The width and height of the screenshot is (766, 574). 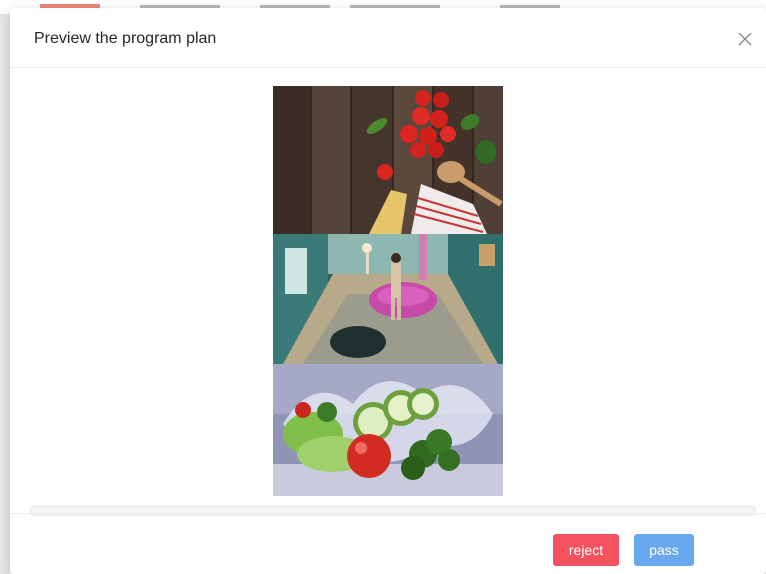 What do you see at coordinates (586, 550) in the screenshot?
I see `reject-button: reject` at bounding box center [586, 550].